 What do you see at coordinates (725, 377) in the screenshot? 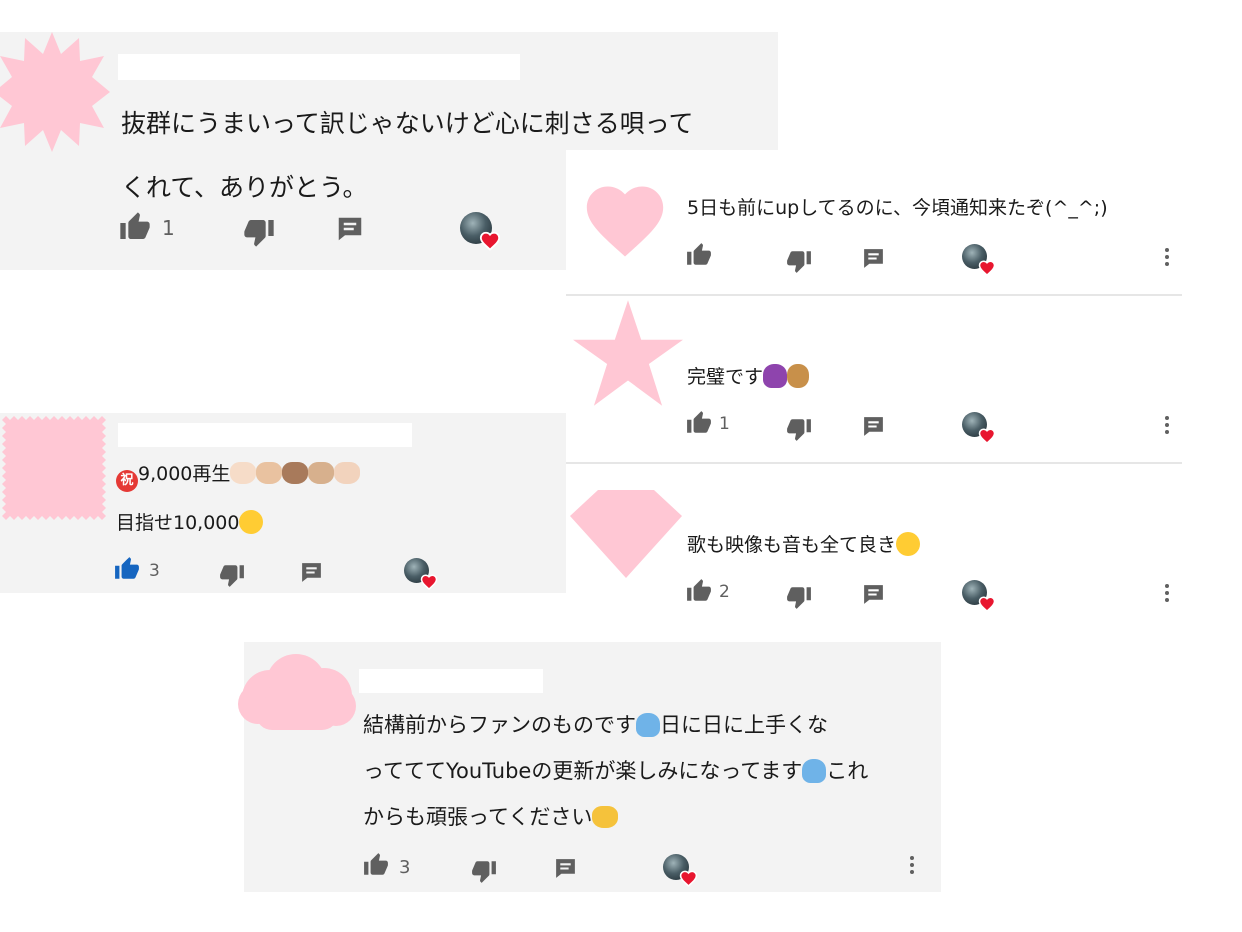
I see `comment-text-span: 完璧です` at bounding box center [725, 377].